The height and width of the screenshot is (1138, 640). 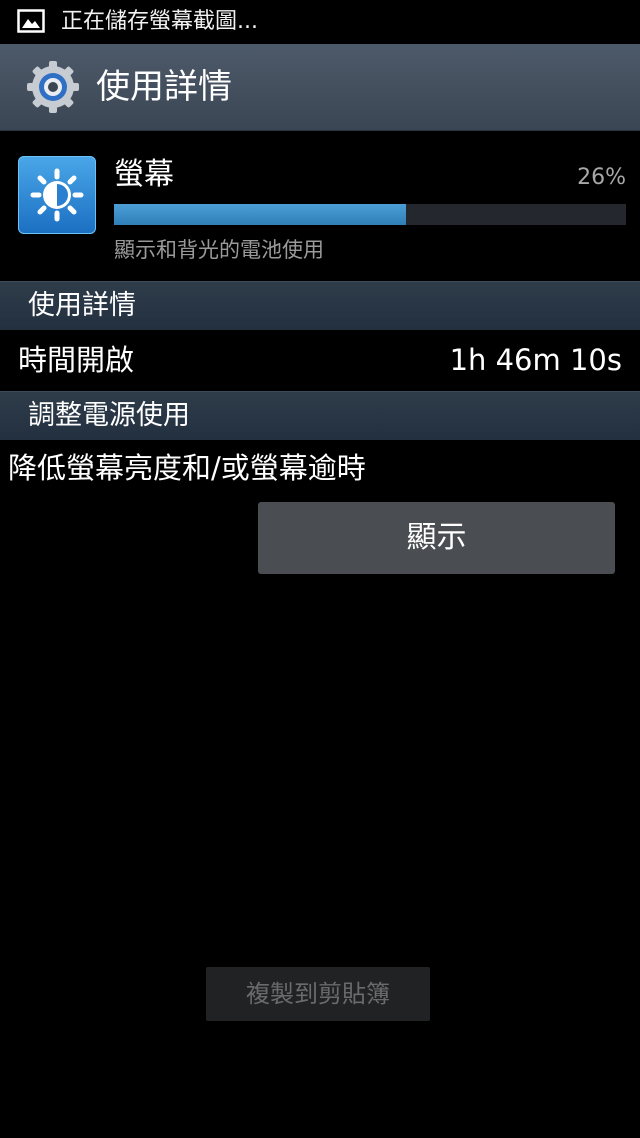 I want to click on app-usage-row: 螢幕 26% 顯示和背光的電池使用, so click(x=320, y=205).